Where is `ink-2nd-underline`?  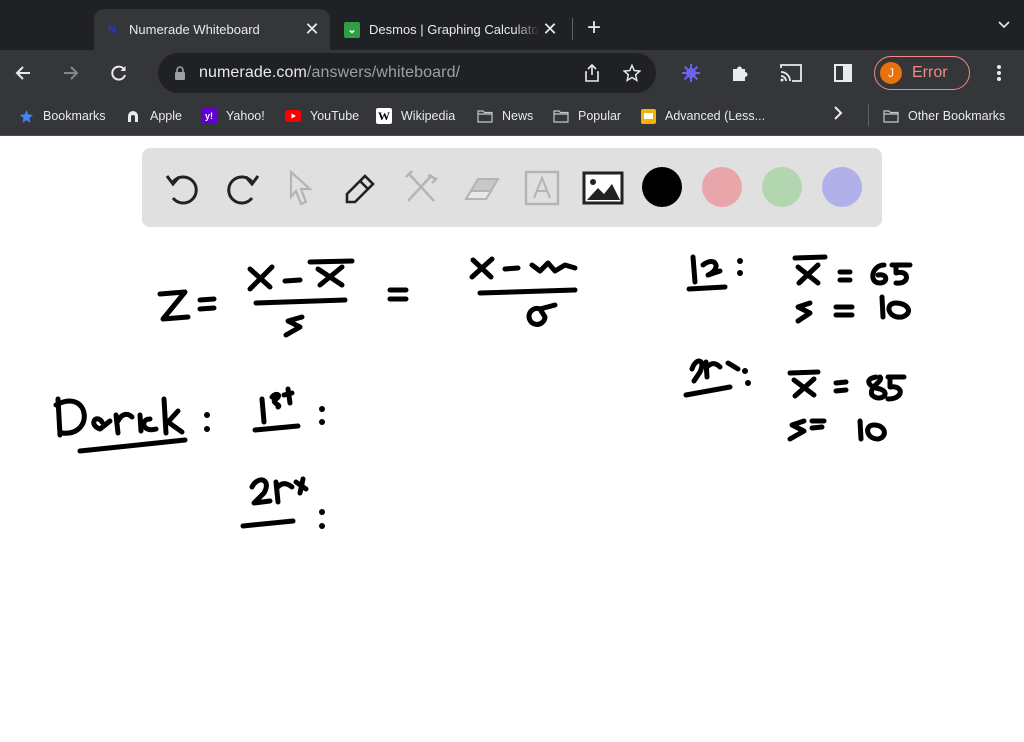 ink-2nd-underline is located at coordinates (268, 523).